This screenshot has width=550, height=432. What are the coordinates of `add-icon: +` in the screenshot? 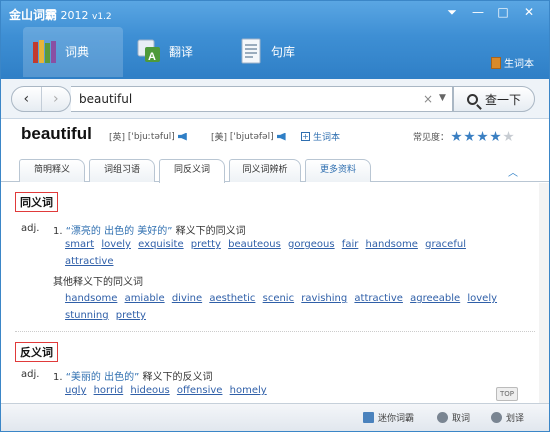 It's located at (305, 136).